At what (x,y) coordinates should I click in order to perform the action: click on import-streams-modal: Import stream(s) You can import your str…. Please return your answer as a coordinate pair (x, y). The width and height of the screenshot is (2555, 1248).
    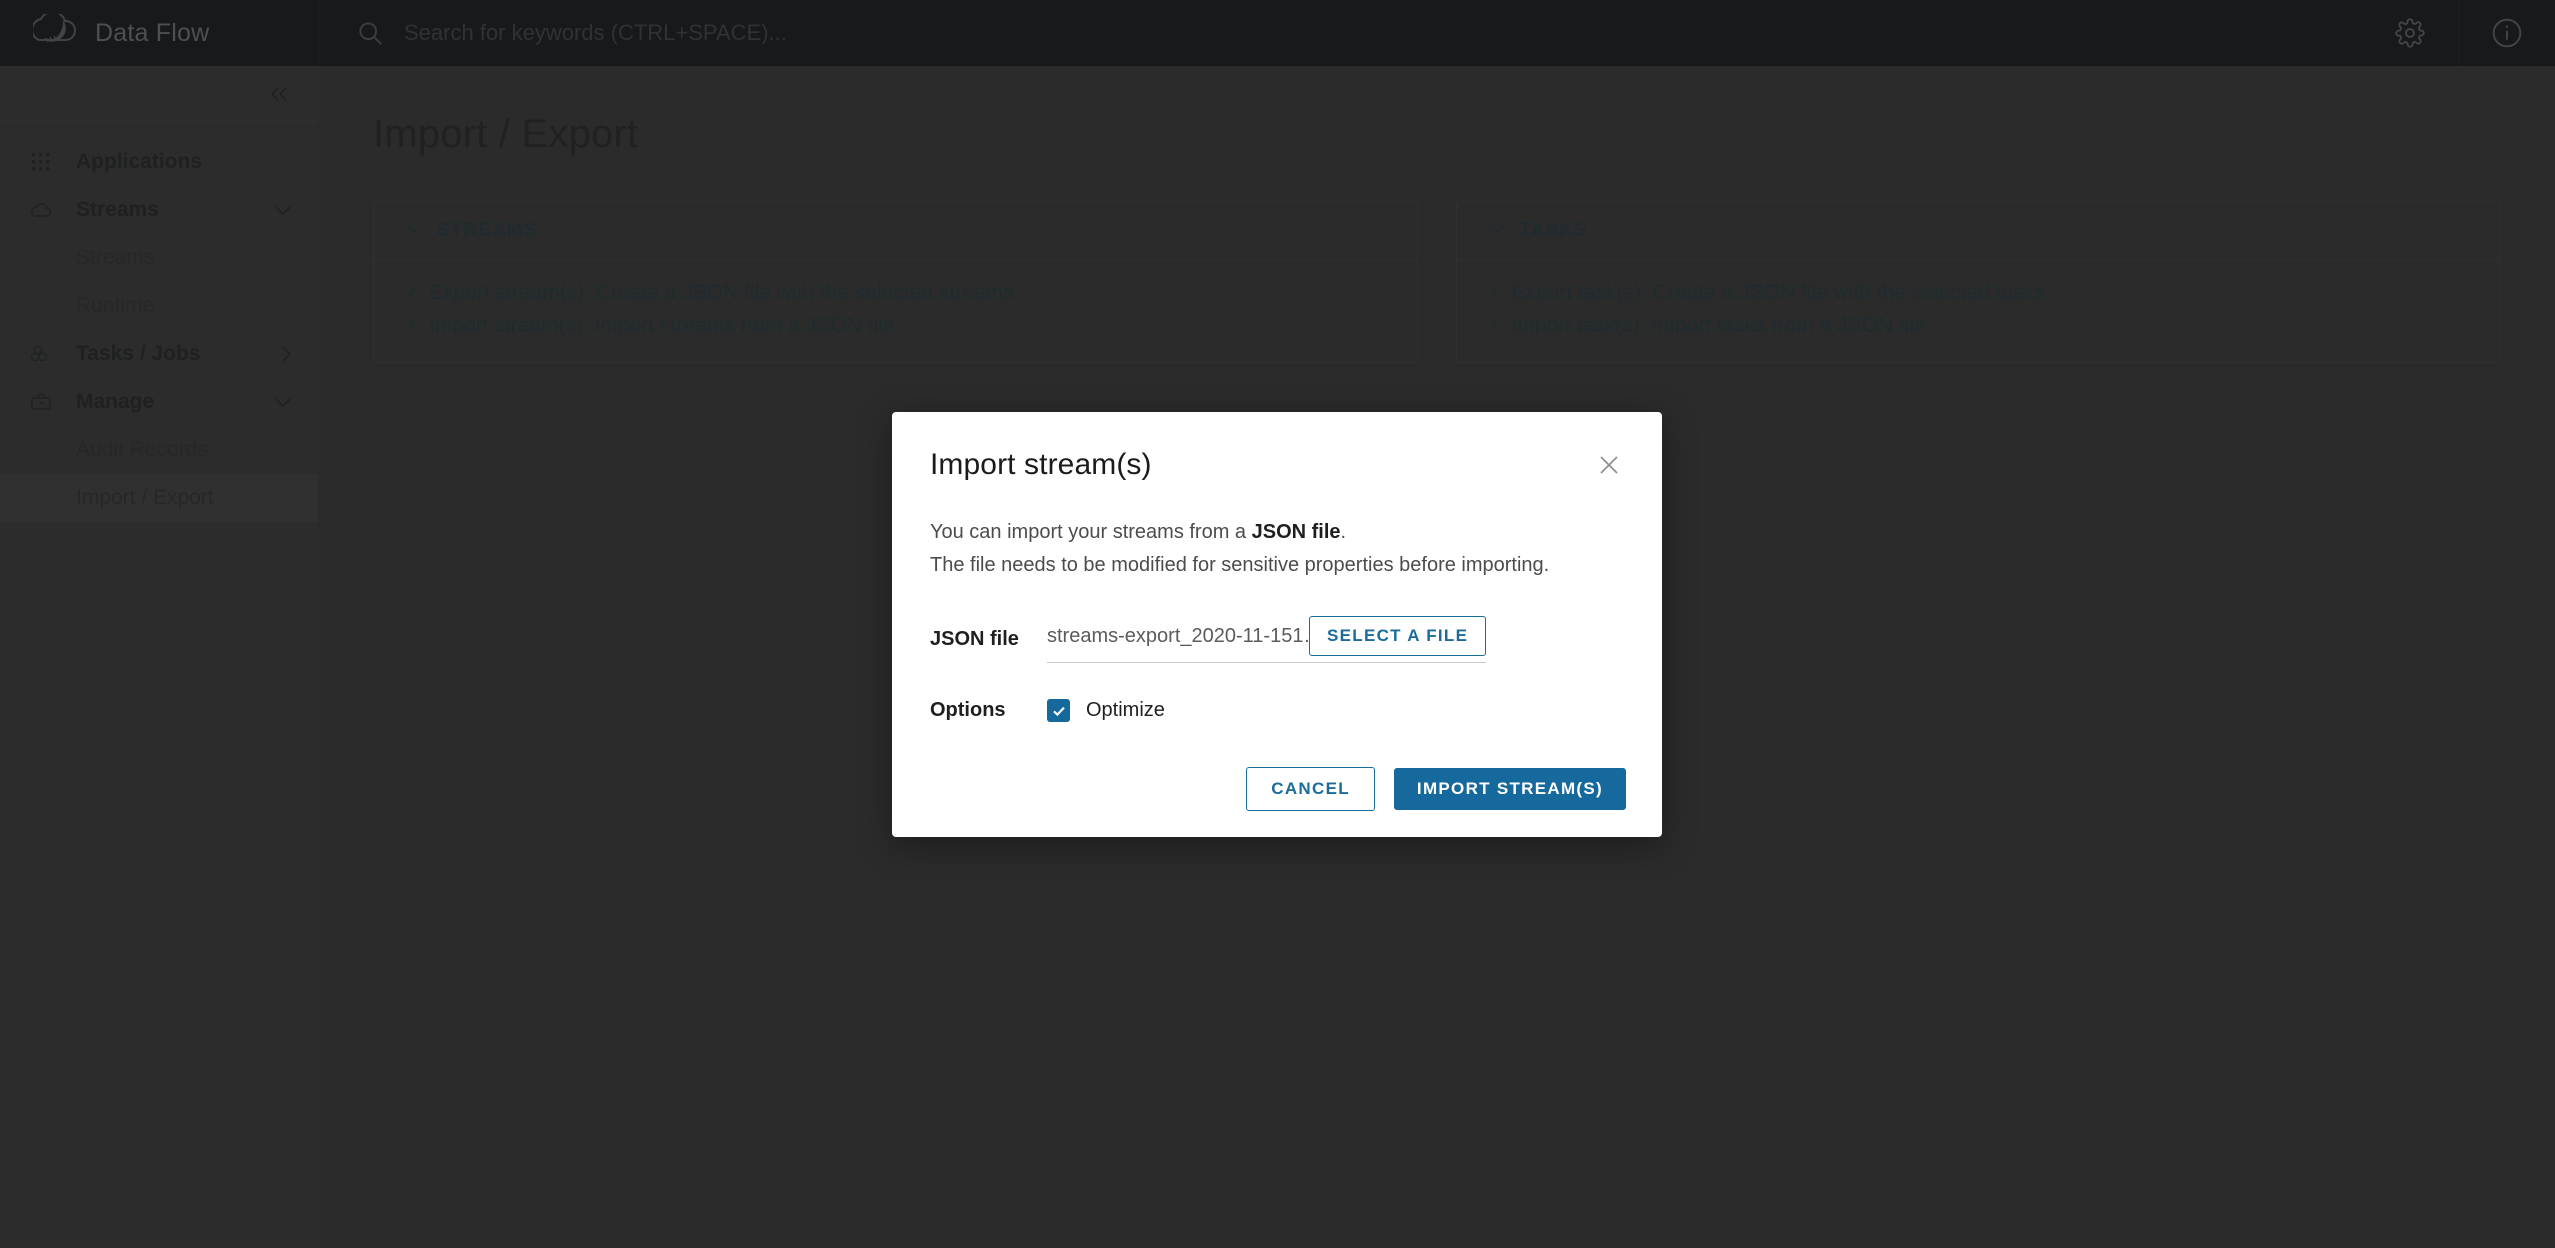
    Looking at the image, I should click on (1277, 624).